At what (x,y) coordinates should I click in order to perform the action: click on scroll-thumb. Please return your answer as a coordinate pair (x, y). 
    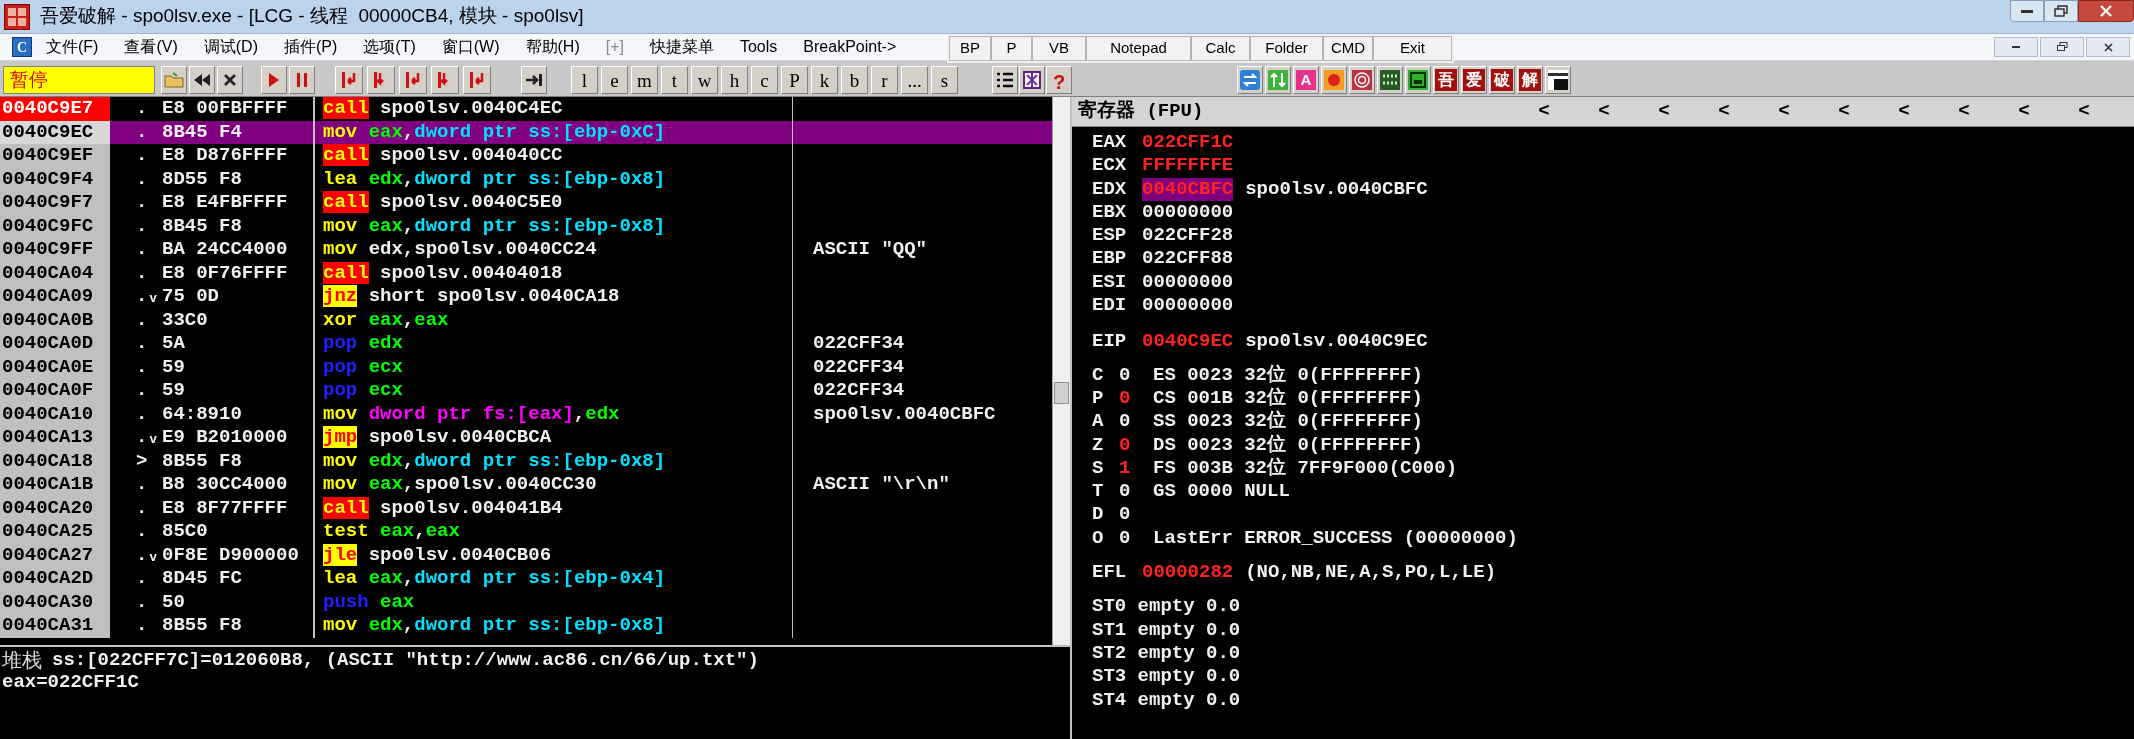
    Looking at the image, I should click on (1061, 393).